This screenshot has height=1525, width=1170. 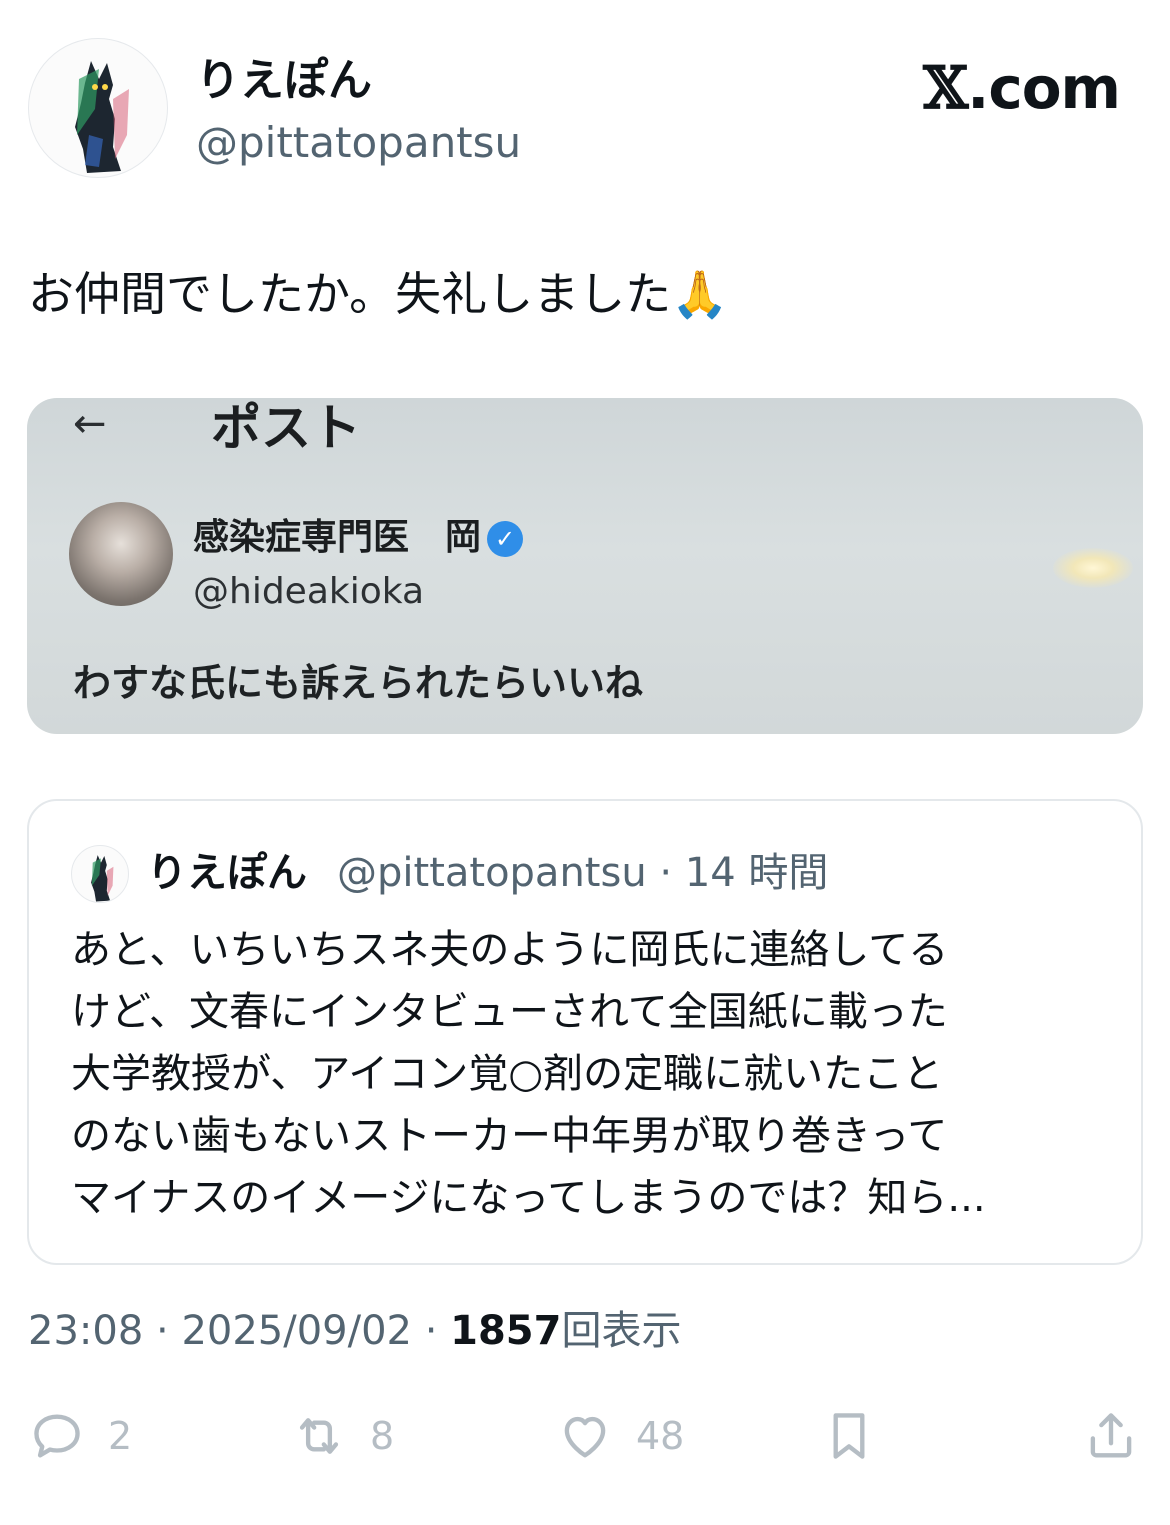 I want to click on share-button, so click(x=1111, y=1436).